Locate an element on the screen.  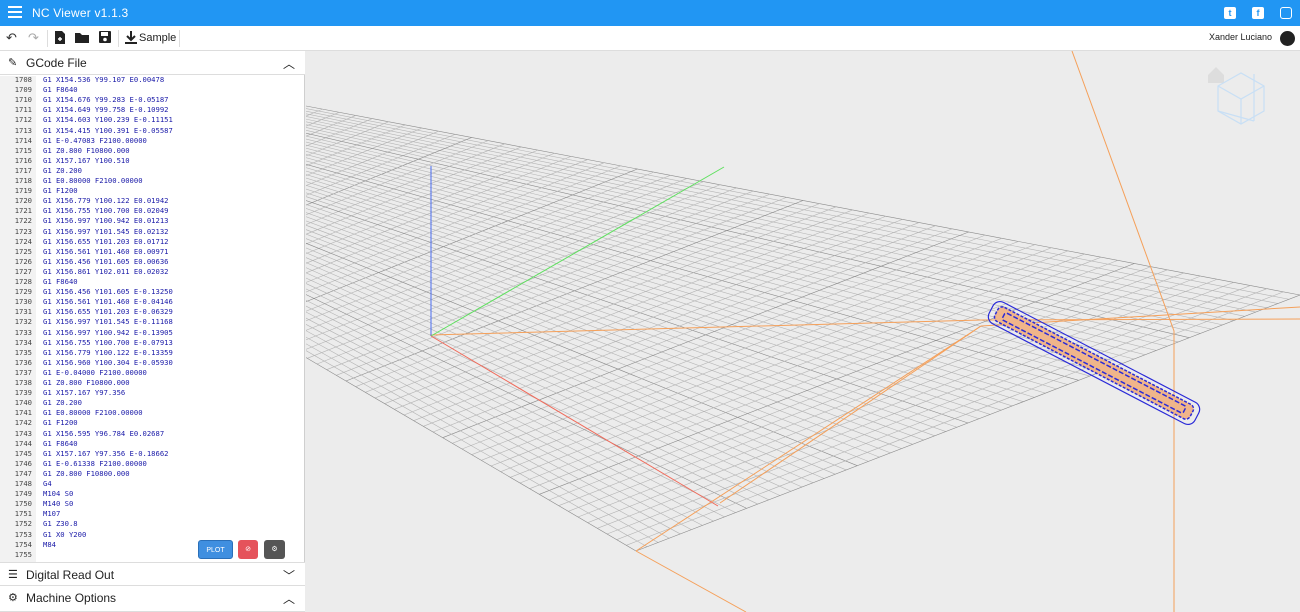
line-number: 1735 is located at coordinates (23, 352).